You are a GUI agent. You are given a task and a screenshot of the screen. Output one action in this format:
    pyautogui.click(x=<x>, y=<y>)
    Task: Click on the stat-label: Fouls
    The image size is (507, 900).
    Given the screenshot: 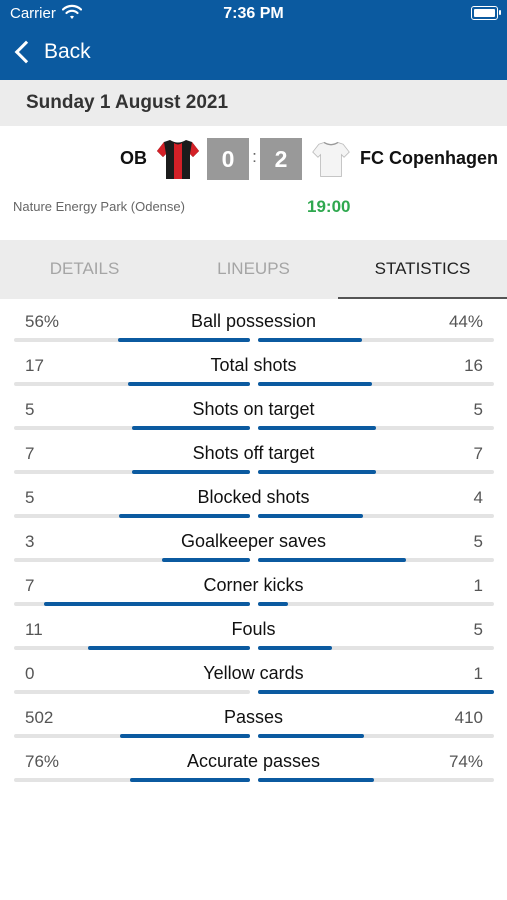 What is the action you would take?
    pyautogui.click(x=253, y=629)
    